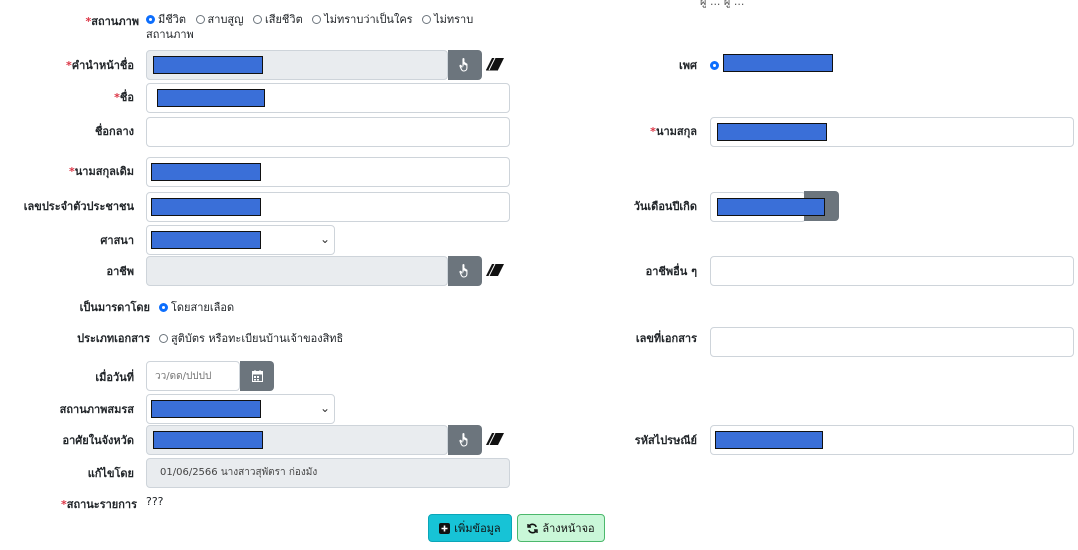 The height and width of the screenshot is (550, 1078). What do you see at coordinates (99, 65) in the screenshot?
I see `prefix-label: *คำนำหน้าชื่อ` at bounding box center [99, 65].